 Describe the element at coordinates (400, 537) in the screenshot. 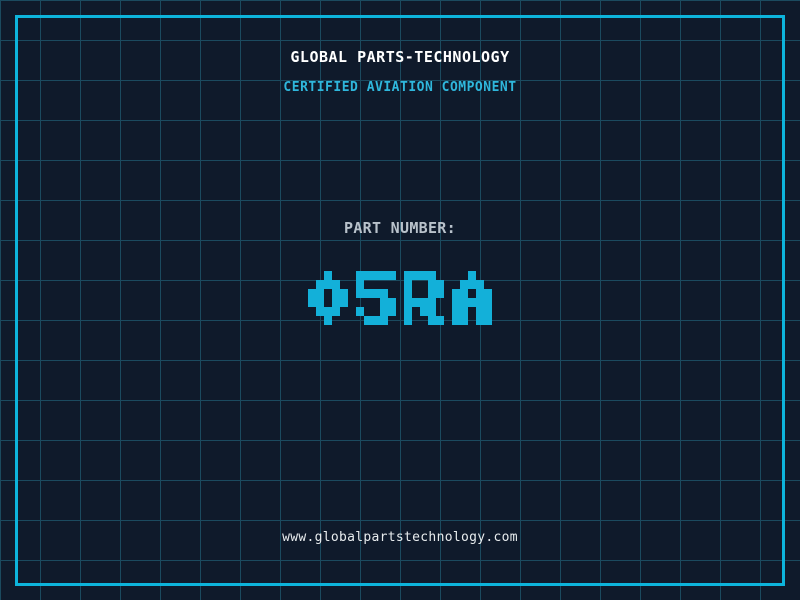

I see `website-url: www.globalpartstechnology.com` at that location.